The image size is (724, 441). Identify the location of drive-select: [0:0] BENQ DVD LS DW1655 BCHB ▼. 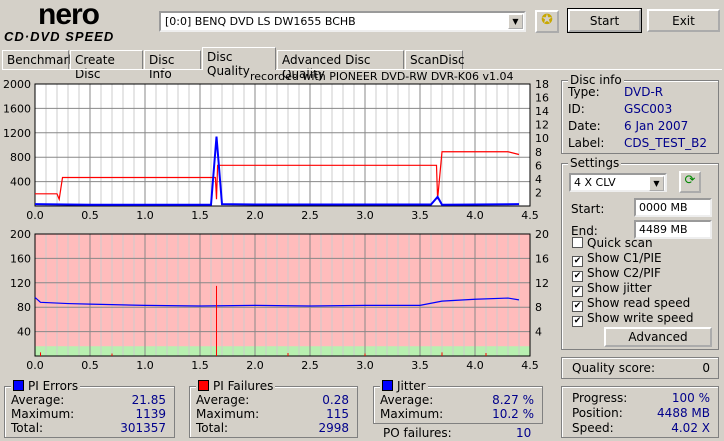
(342, 21).